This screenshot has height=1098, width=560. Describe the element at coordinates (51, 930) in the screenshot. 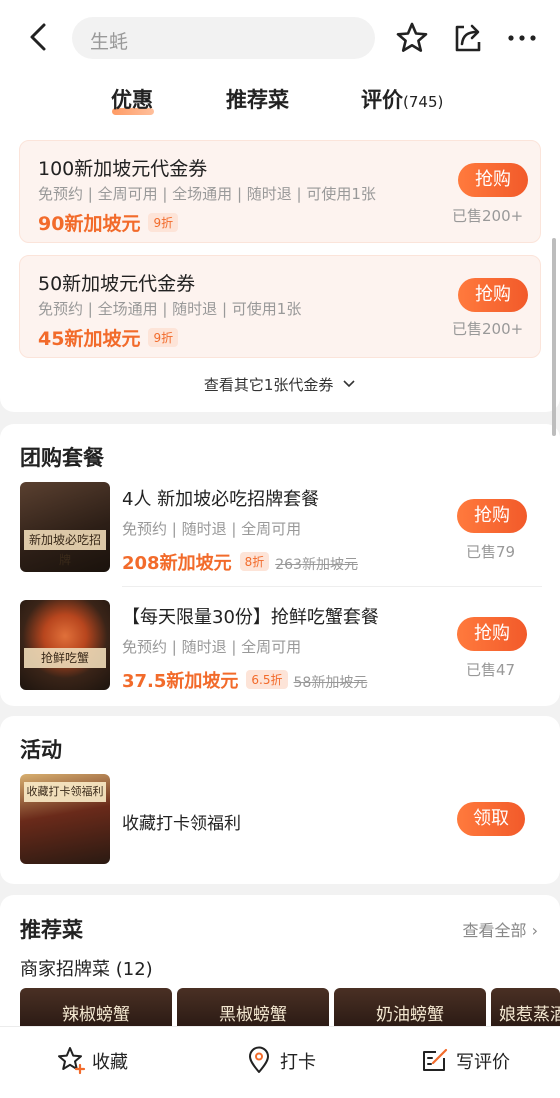

I see `section-title: 推荐菜` at that location.